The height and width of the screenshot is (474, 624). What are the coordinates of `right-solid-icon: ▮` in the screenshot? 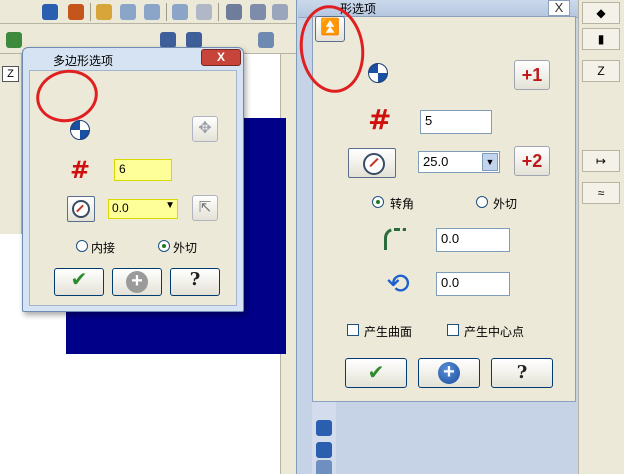 It's located at (601, 39).